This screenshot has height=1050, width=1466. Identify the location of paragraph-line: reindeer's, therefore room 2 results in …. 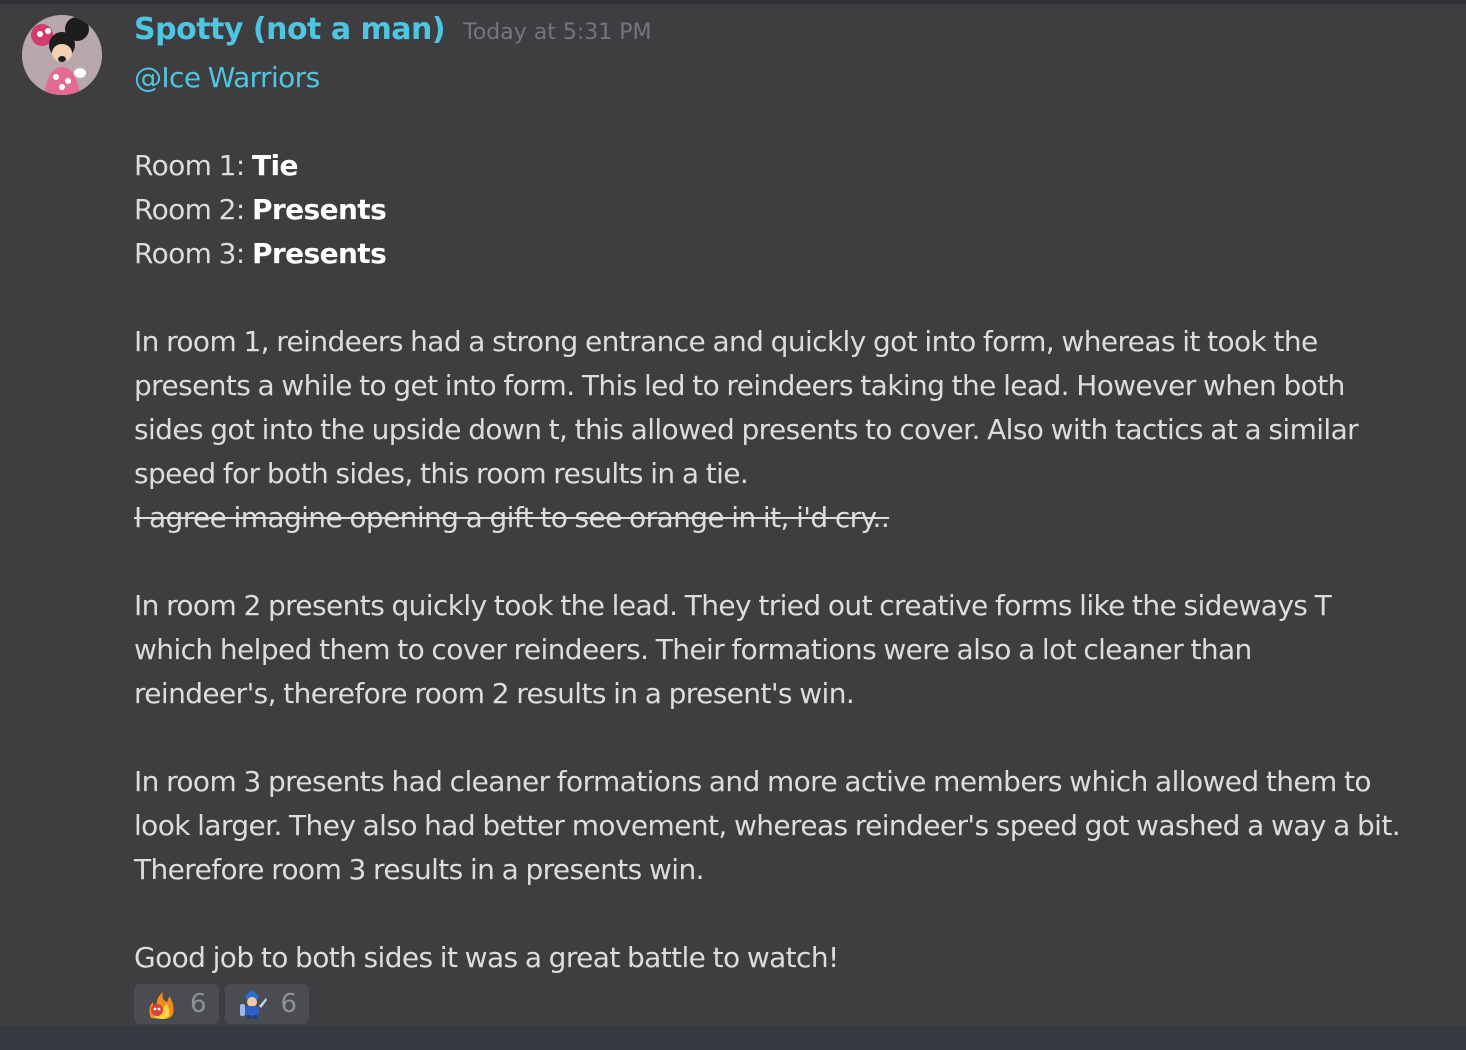
(494, 693).